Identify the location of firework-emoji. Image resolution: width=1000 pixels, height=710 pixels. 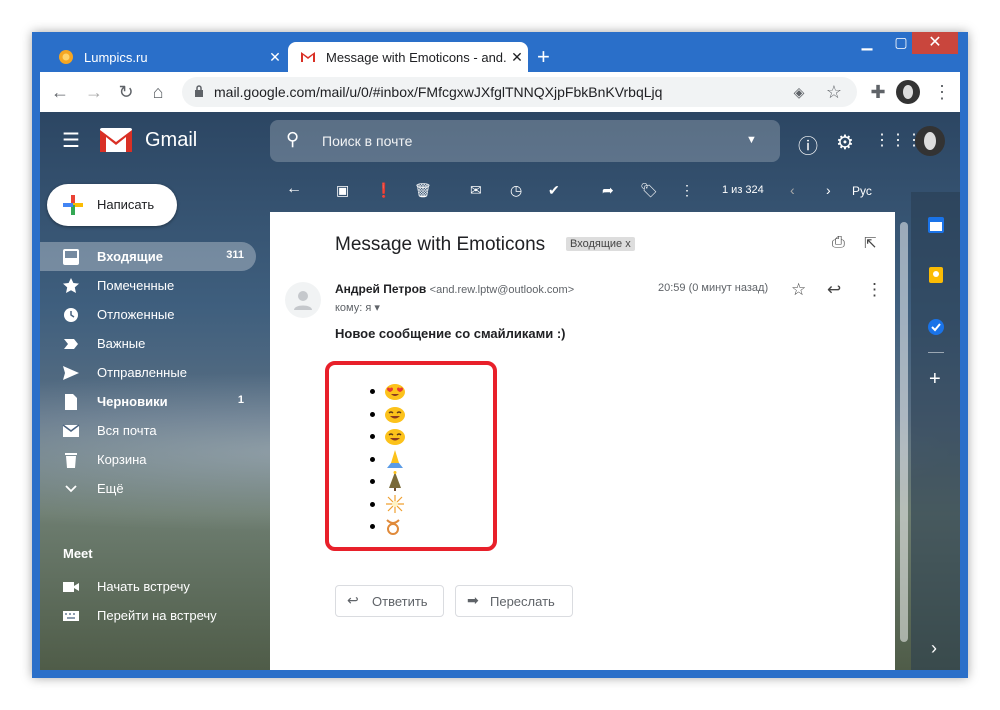
(395, 503).